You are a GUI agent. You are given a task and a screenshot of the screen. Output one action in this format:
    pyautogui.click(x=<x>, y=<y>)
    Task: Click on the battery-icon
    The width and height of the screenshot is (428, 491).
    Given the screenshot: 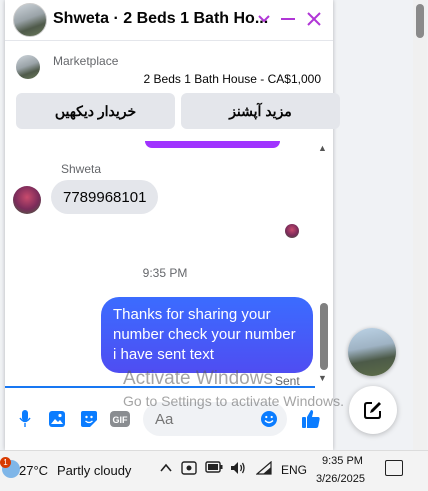 What is the action you would take?
    pyautogui.click(x=214, y=468)
    